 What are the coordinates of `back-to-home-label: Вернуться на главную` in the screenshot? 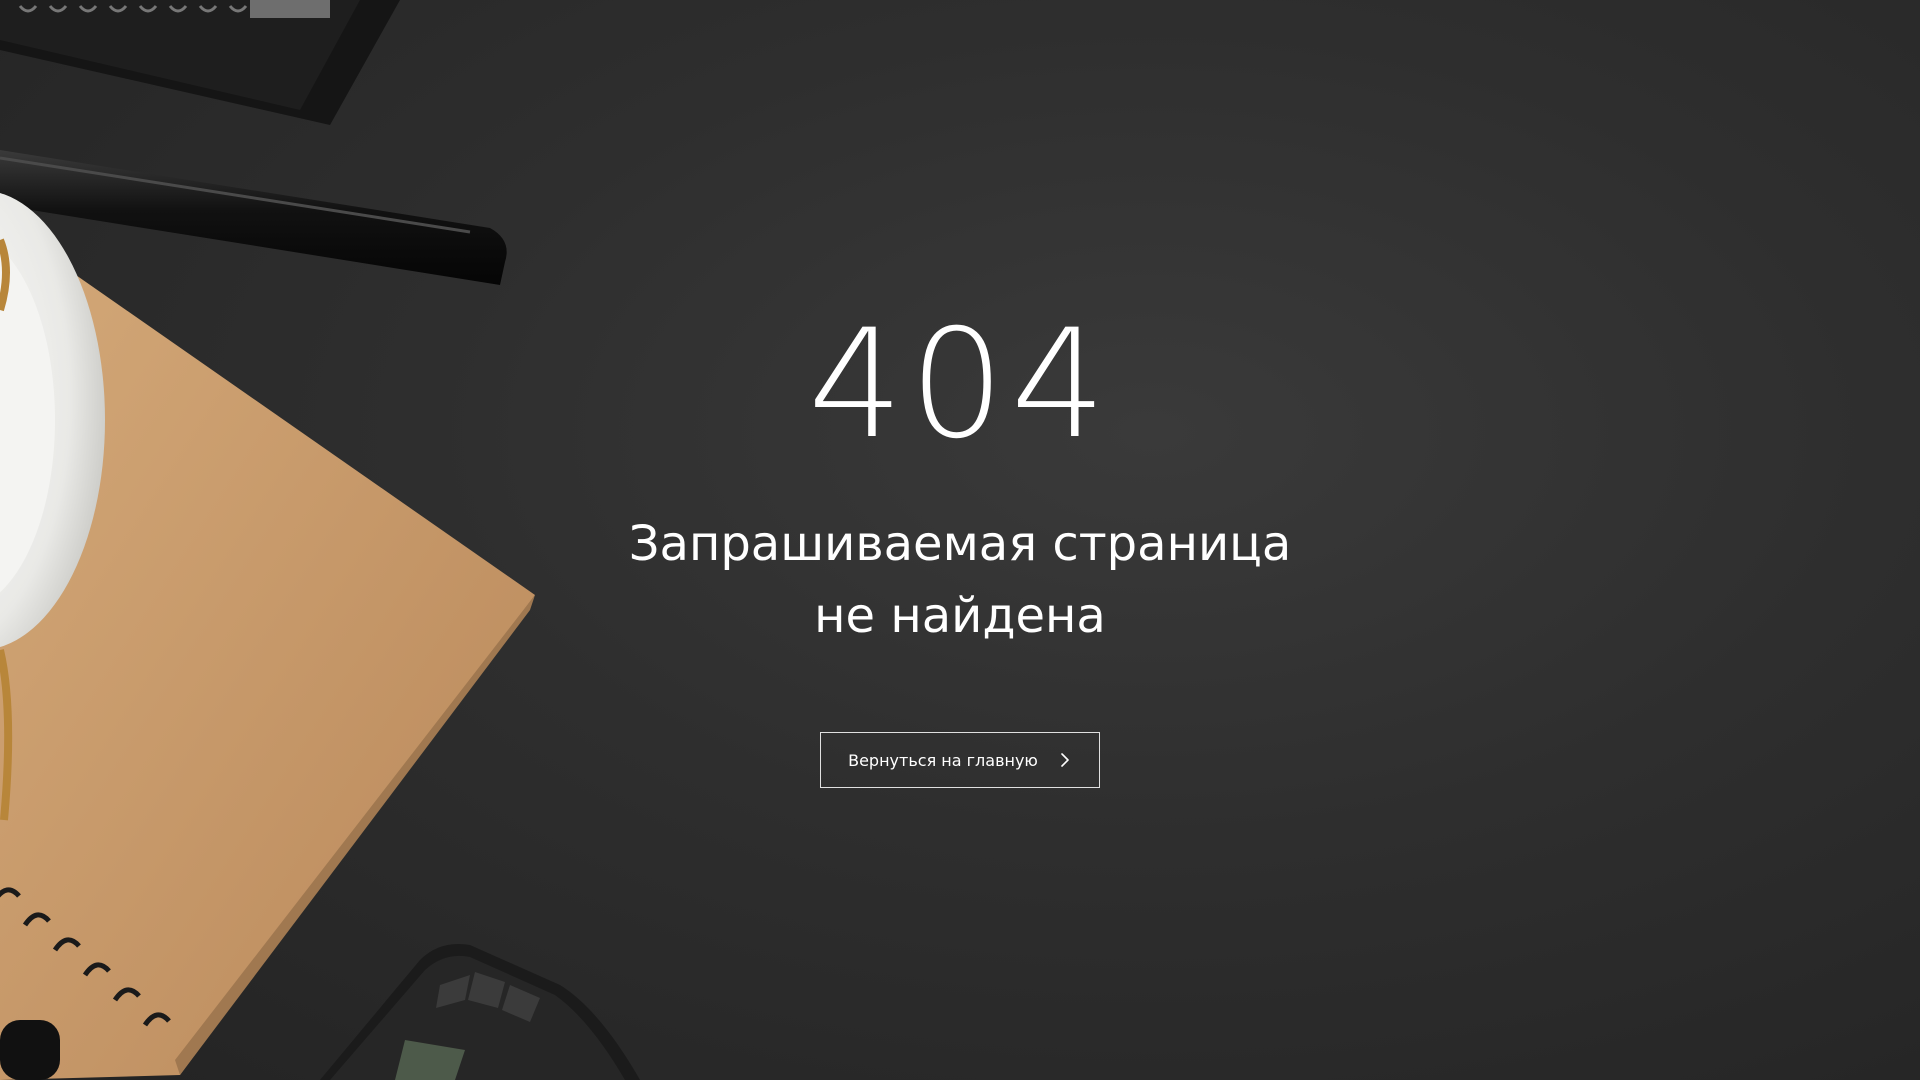 It's located at (943, 760).